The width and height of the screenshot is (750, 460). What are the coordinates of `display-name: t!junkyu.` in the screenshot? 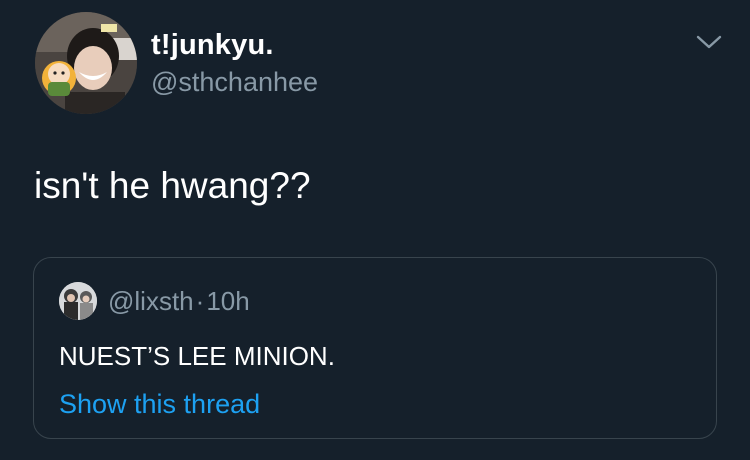 It's located at (212, 45).